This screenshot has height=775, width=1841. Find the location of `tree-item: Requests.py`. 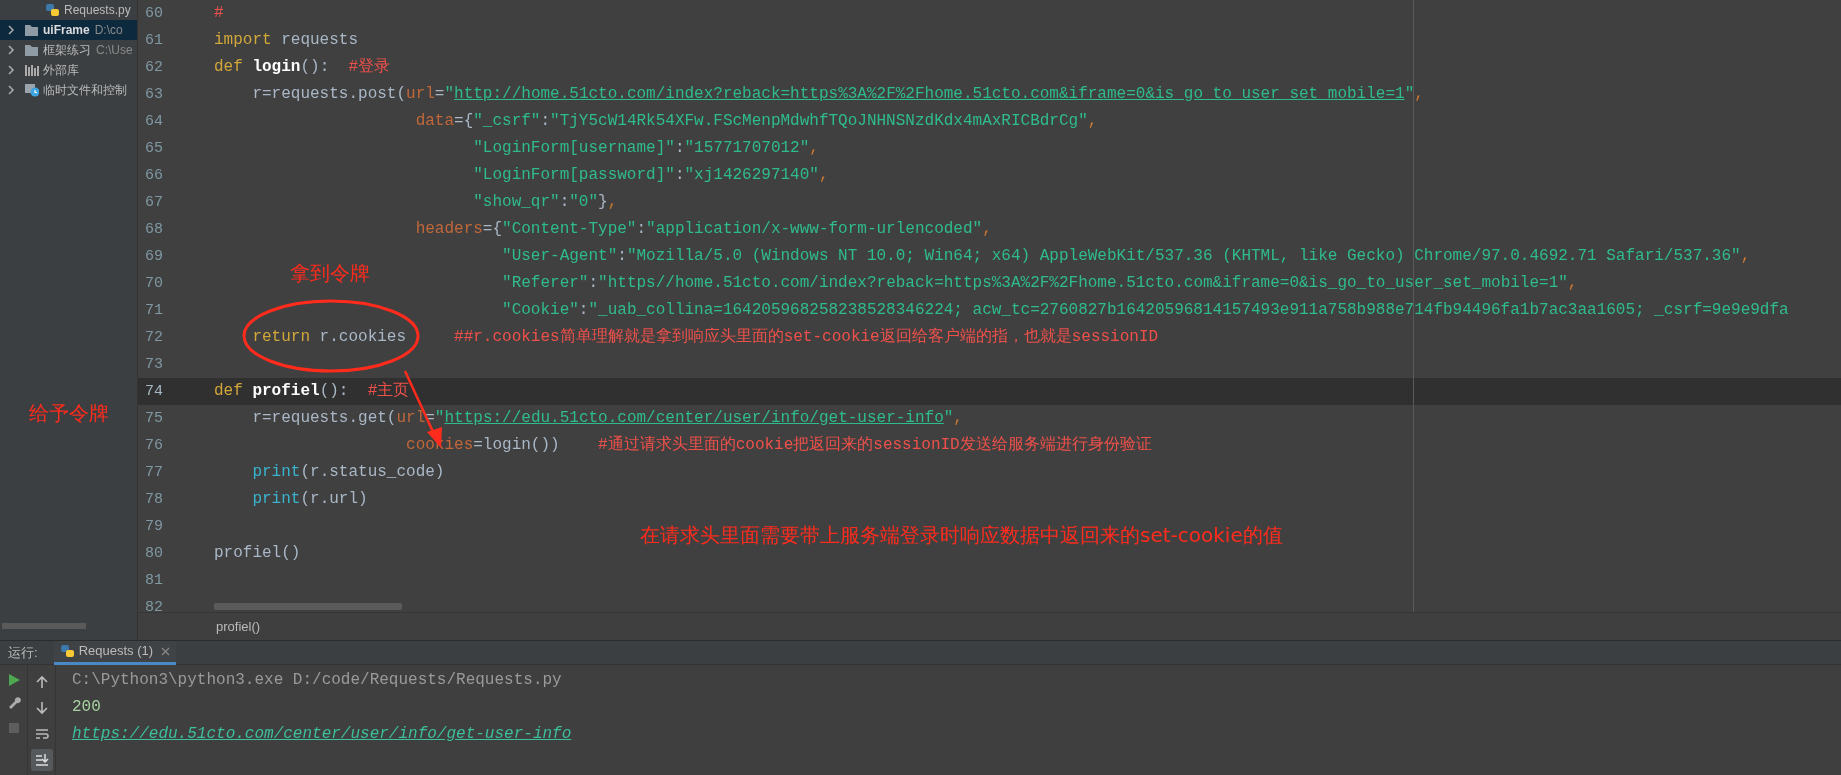

tree-item: Requests.py is located at coordinates (68, 10).